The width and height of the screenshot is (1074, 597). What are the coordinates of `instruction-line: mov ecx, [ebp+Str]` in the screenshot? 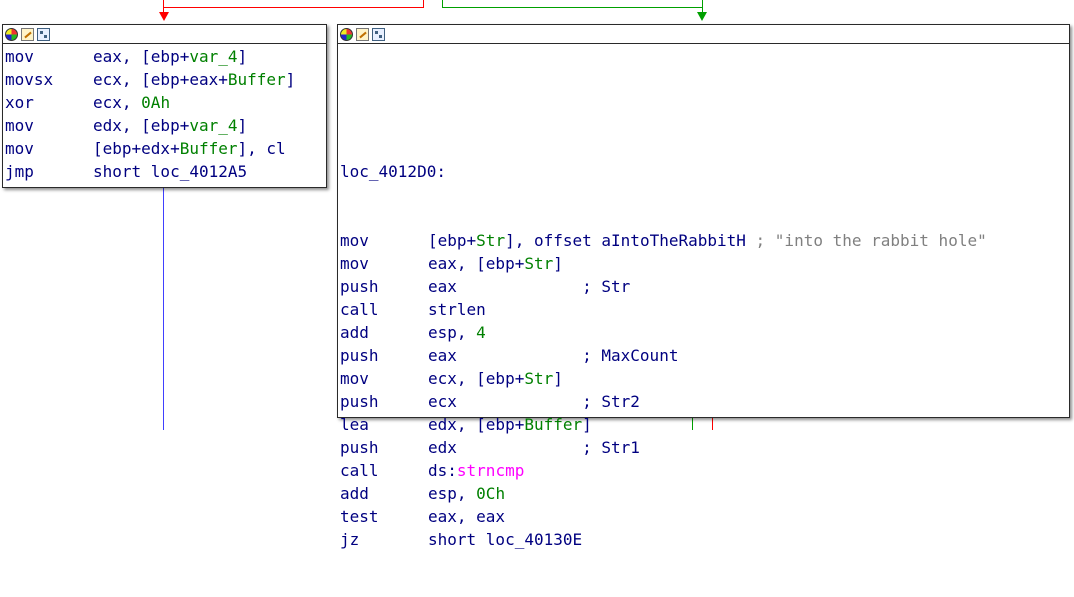 It's located at (704, 378).